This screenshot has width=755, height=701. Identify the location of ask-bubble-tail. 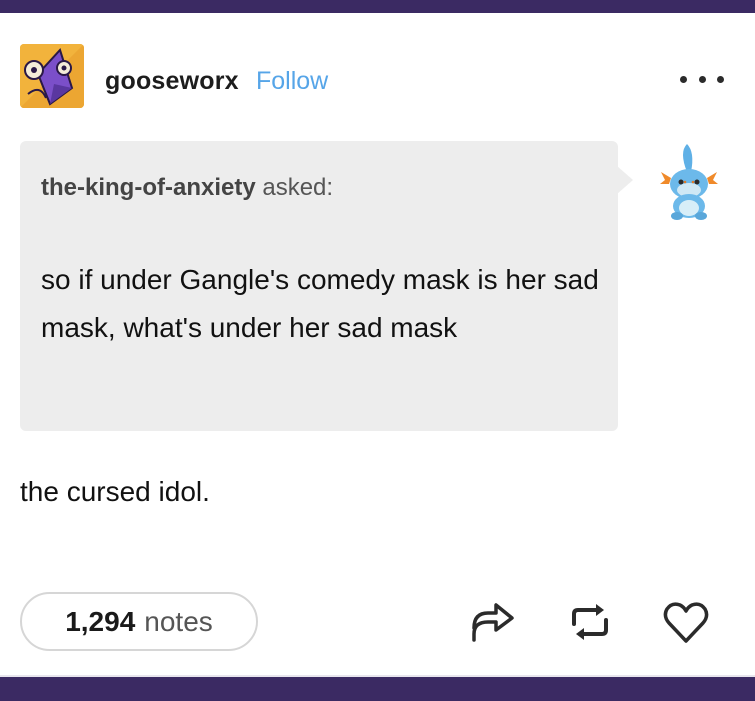
(625, 180).